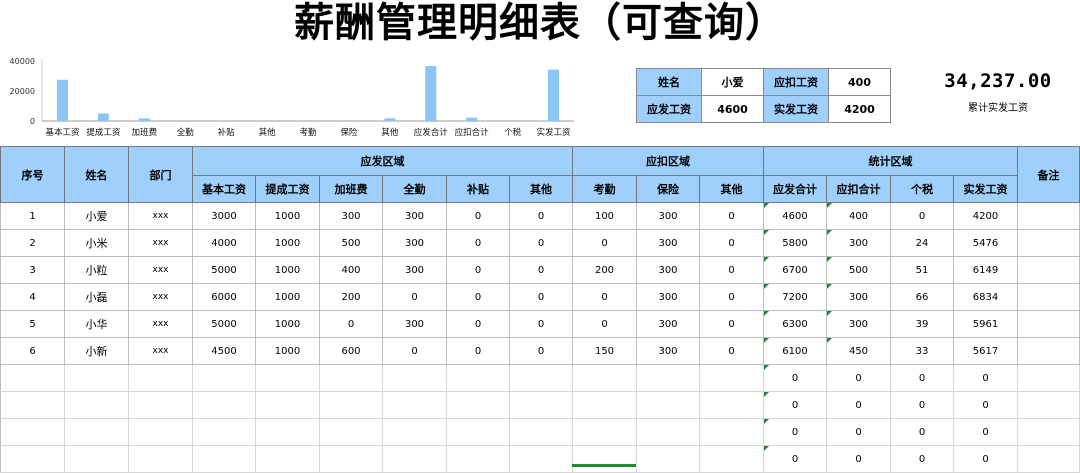 Image resolution: width=1080 pixels, height=473 pixels. What do you see at coordinates (414, 351) in the screenshot?
I see `cell-attendance-bonus: 0` at bounding box center [414, 351].